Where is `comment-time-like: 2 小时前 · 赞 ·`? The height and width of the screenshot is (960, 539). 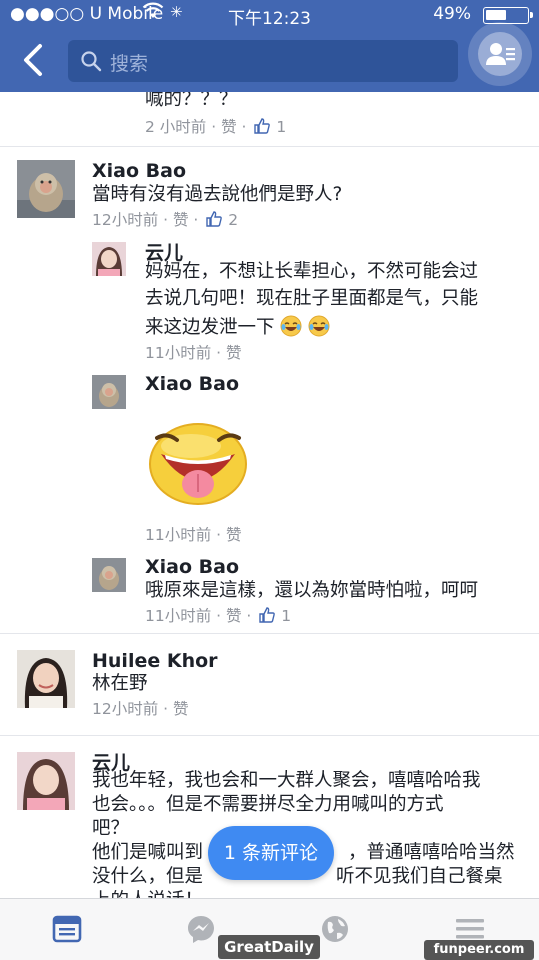
comment-time-like: 2 小时前 · 赞 · is located at coordinates (195, 127).